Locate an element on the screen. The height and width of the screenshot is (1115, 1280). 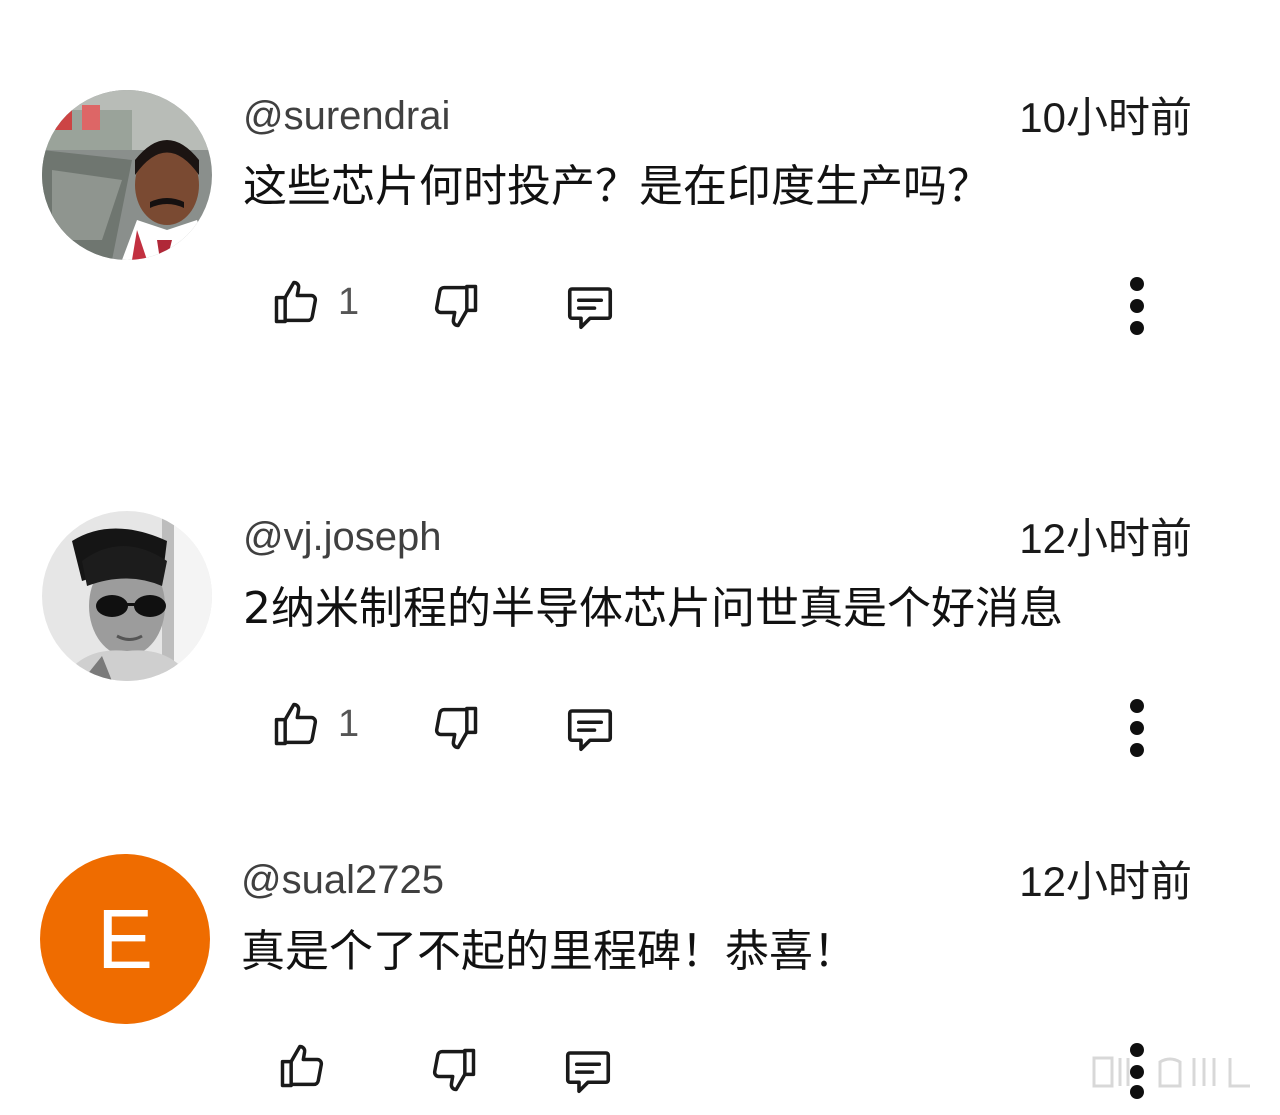
watermark-logo is located at coordinates (1175, 1072).